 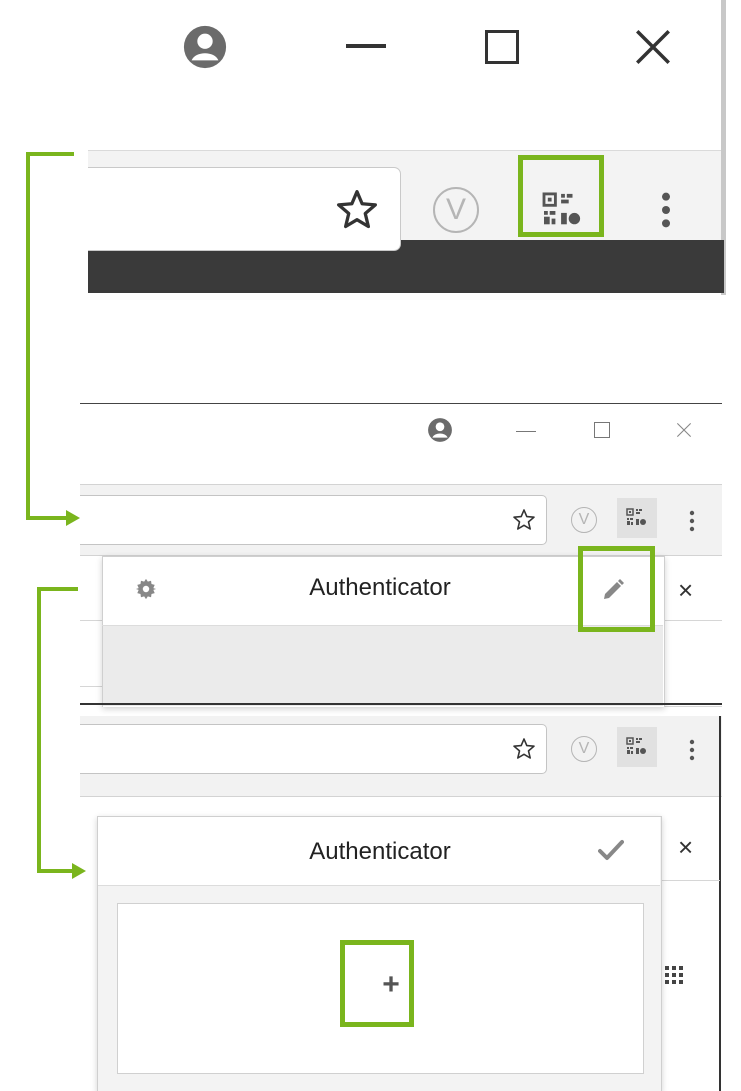 What do you see at coordinates (674, 975) in the screenshot?
I see `apps-grid-icon` at bounding box center [674, 975].